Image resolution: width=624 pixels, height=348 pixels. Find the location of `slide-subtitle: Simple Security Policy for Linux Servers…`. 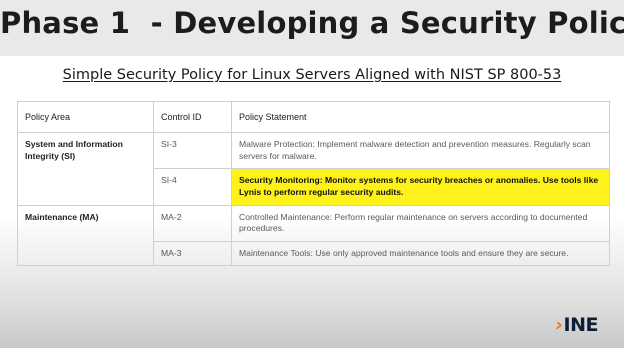

slide-subtitle: Simple Security Policy for Linux Servers… is located at coordinates (312, 75).